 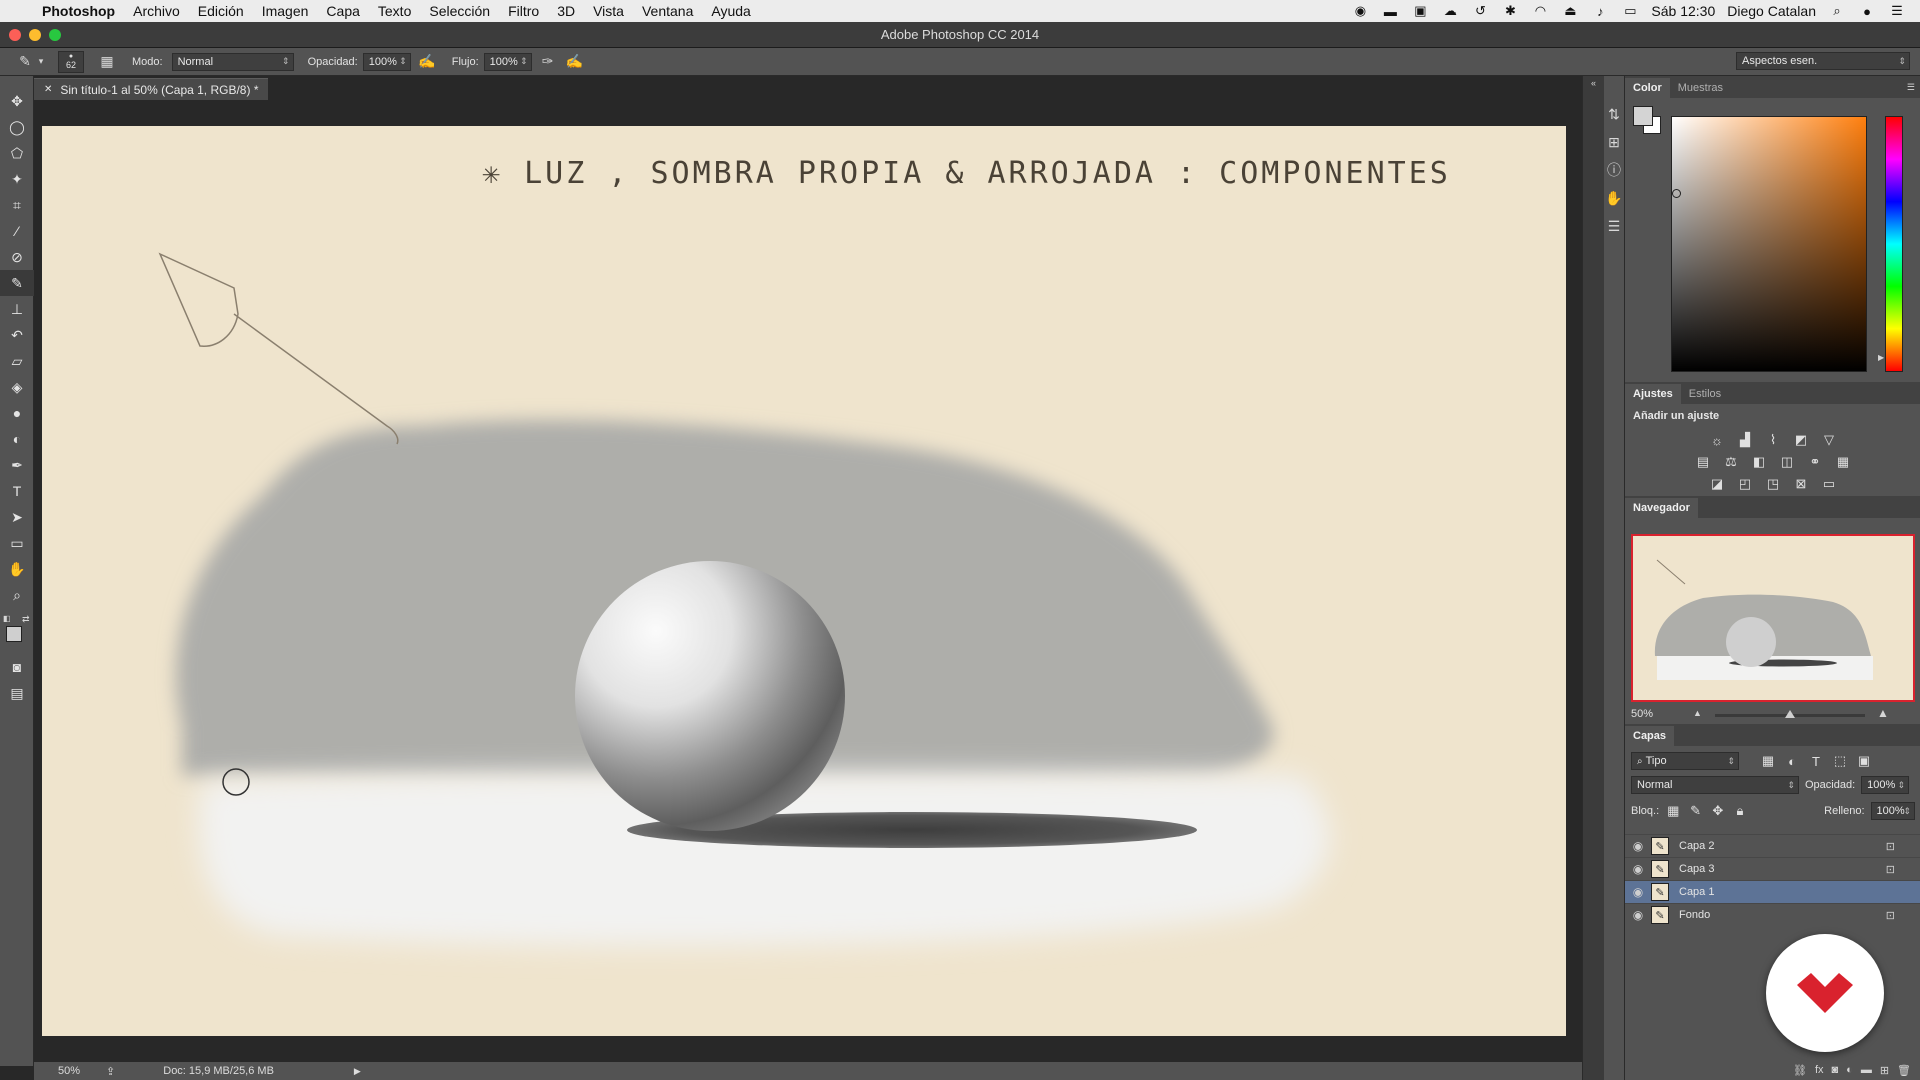 What do you see at coordinates (1360, 10) in the screenshot?
I see `record-icon: ◉` at bounding box center [1360, 10].